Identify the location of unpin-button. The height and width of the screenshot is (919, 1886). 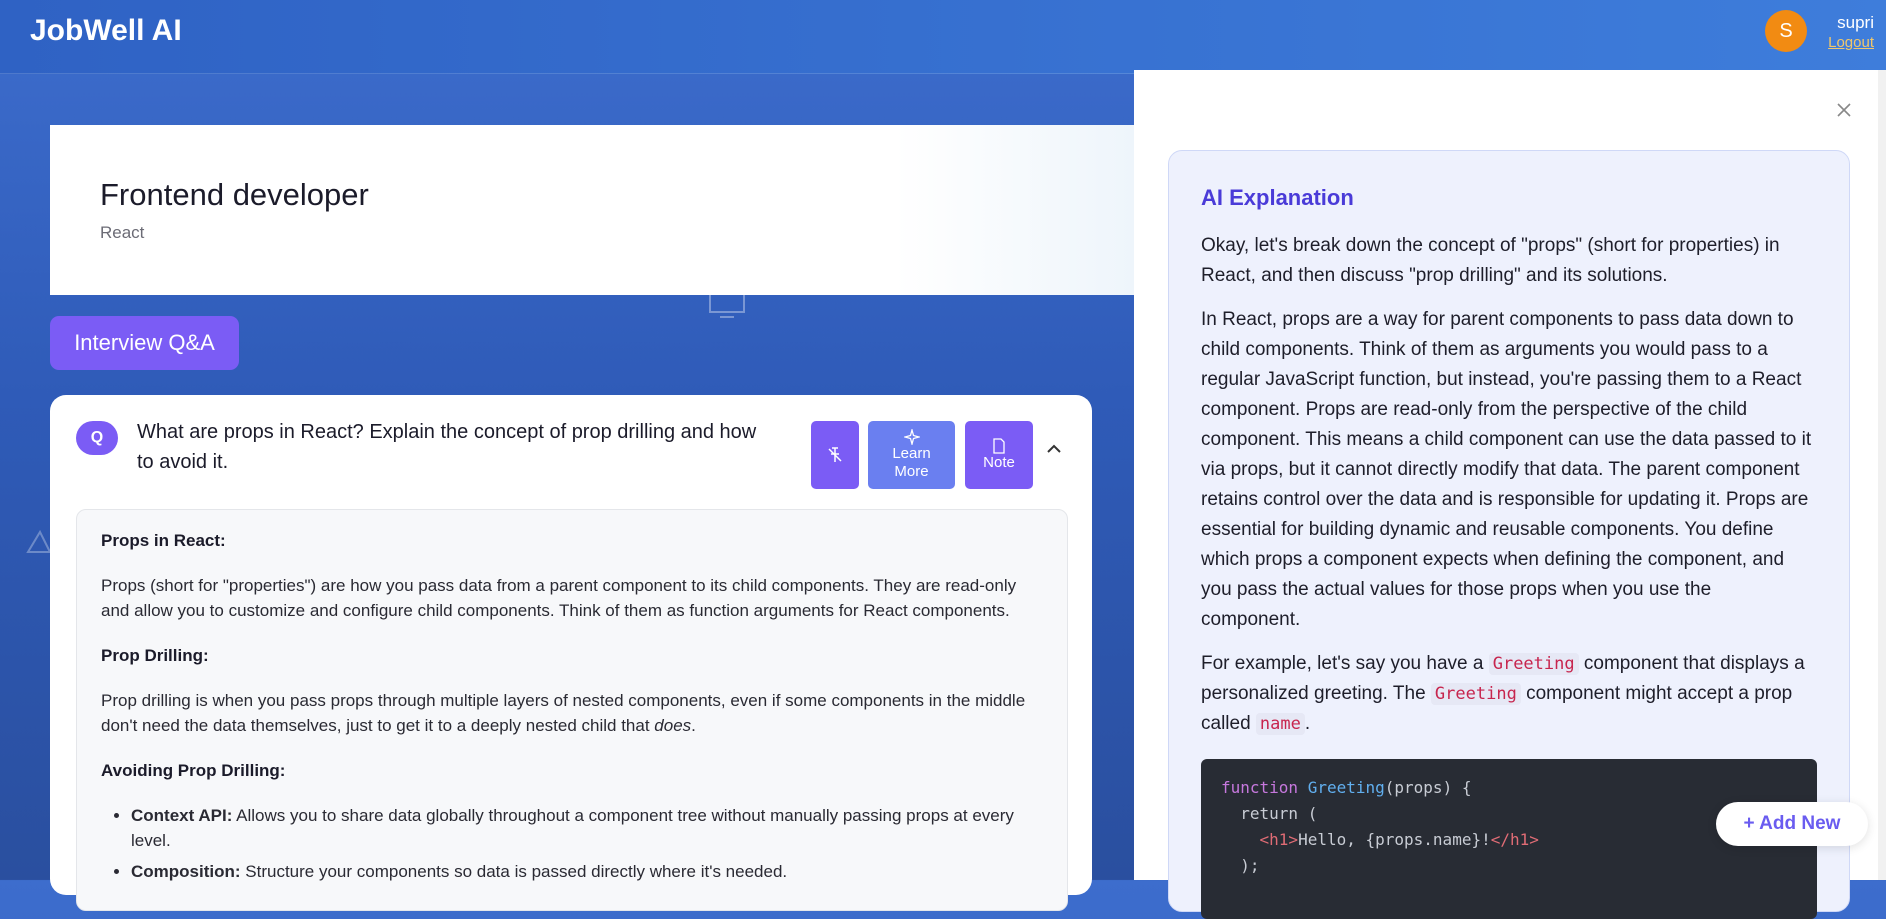
(835, 455).